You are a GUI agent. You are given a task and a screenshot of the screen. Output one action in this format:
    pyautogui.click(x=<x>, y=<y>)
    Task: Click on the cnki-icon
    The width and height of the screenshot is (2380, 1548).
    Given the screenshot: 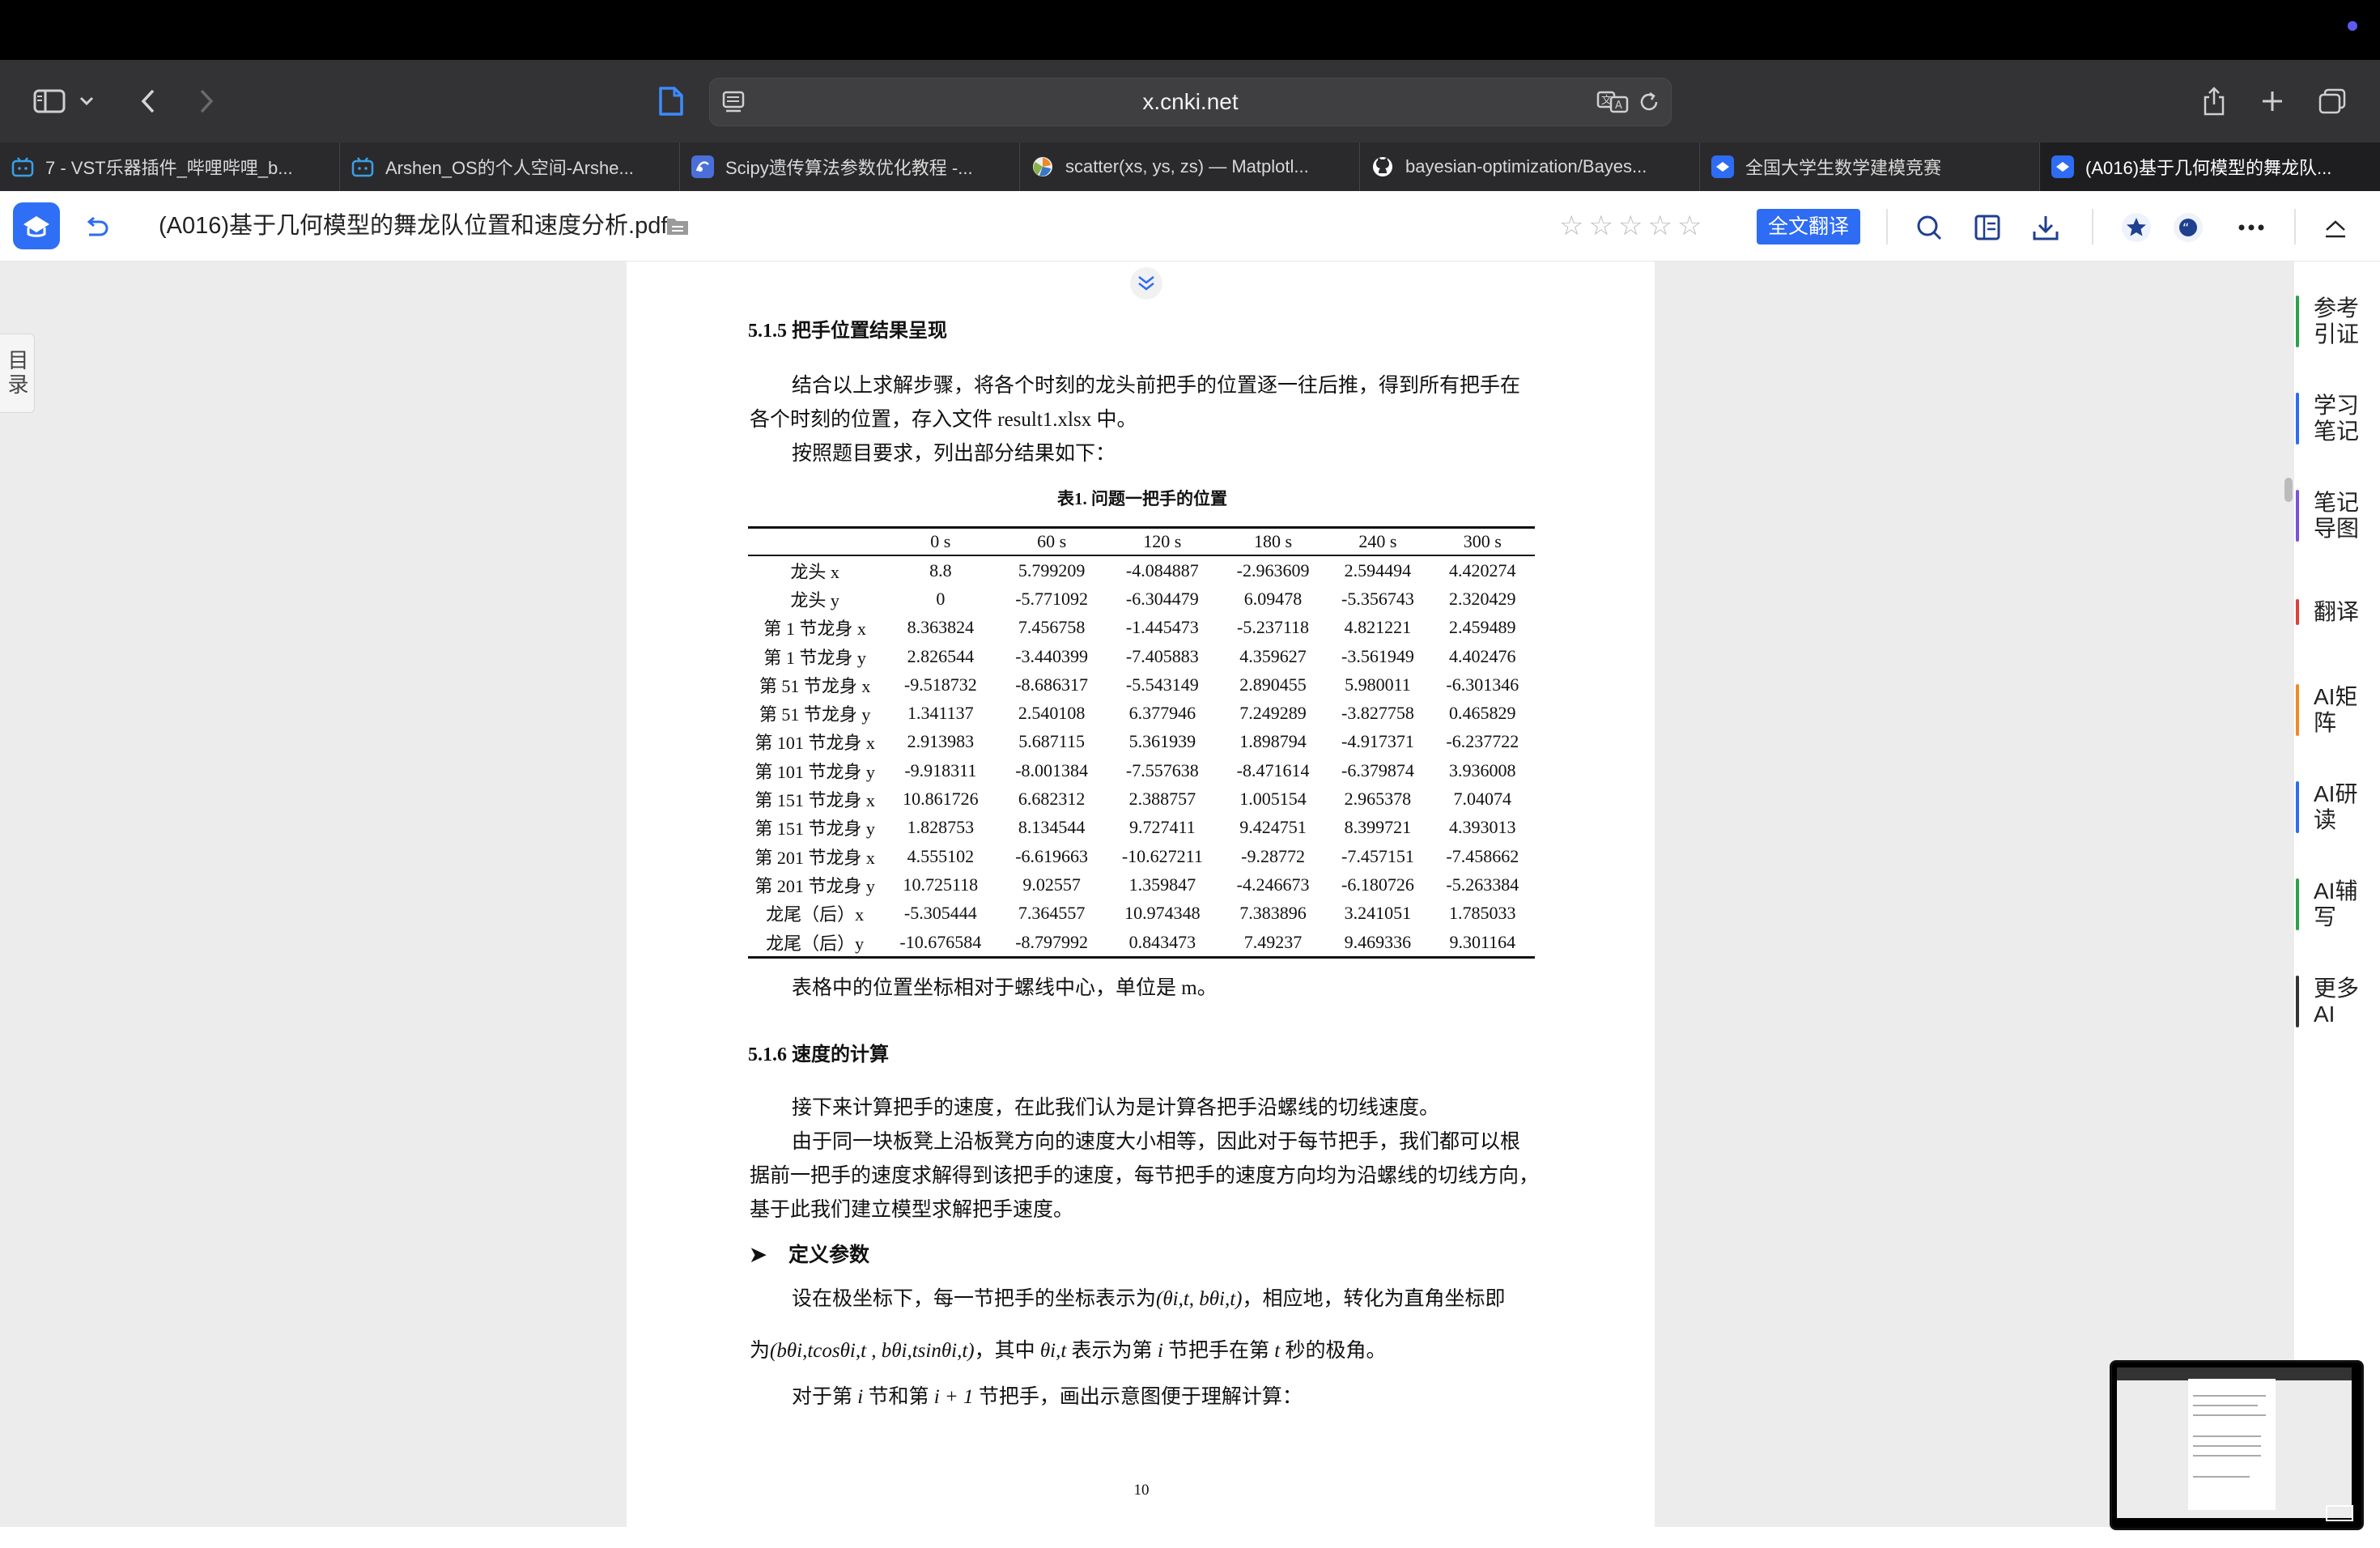 What is the action you would take?
    pyautogui.click(x=1723, y=166)
    